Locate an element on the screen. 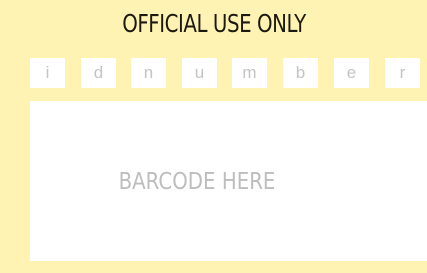 The width and height of the screenshot is (427, 273). id-number-box-5: m is located at coordinates (249, 73).